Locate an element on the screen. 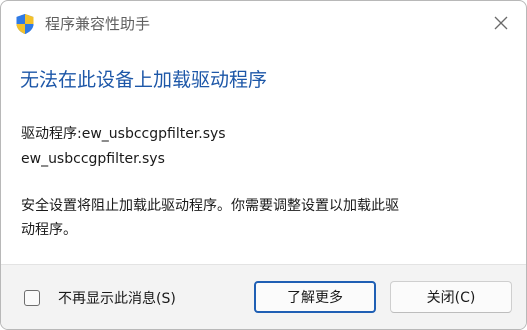 This screenshot has height=330, width=527. close-window-button is located at coordinates (501, 24).